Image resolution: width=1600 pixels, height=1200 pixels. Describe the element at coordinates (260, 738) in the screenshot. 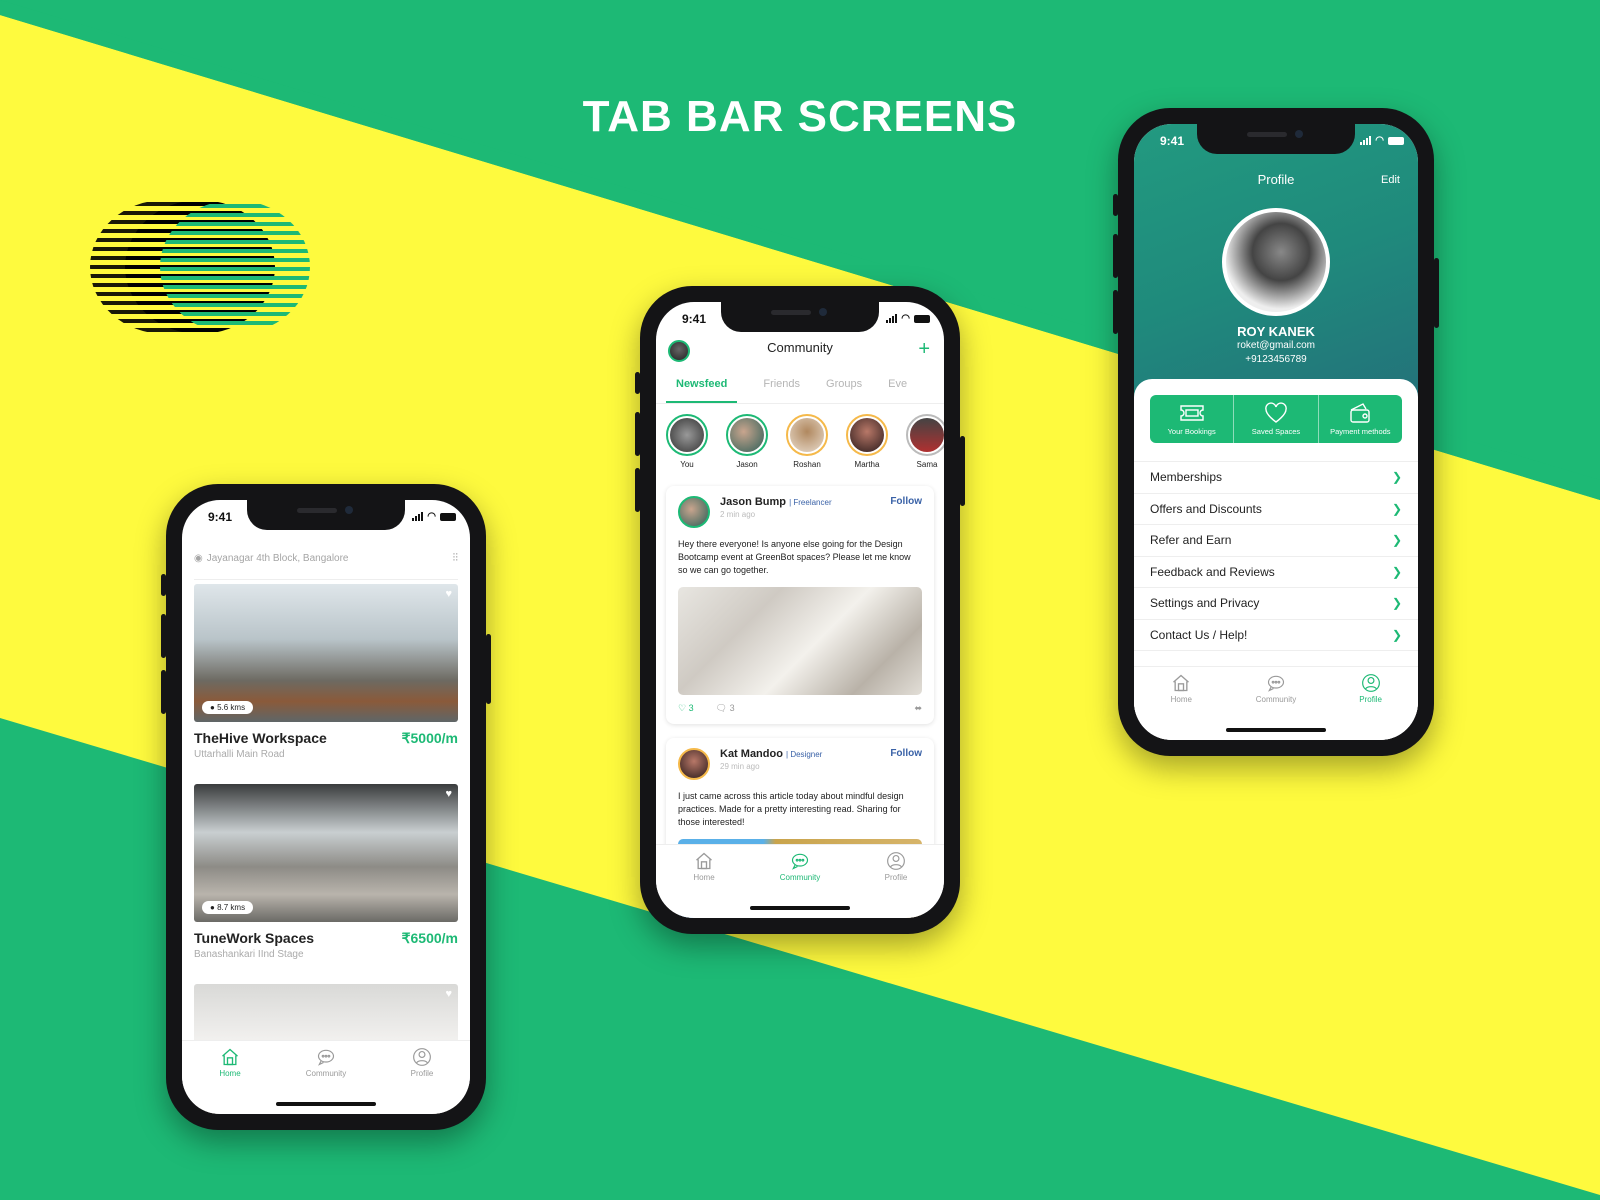

I see `listing-name: TheHive Workspace` at that location.